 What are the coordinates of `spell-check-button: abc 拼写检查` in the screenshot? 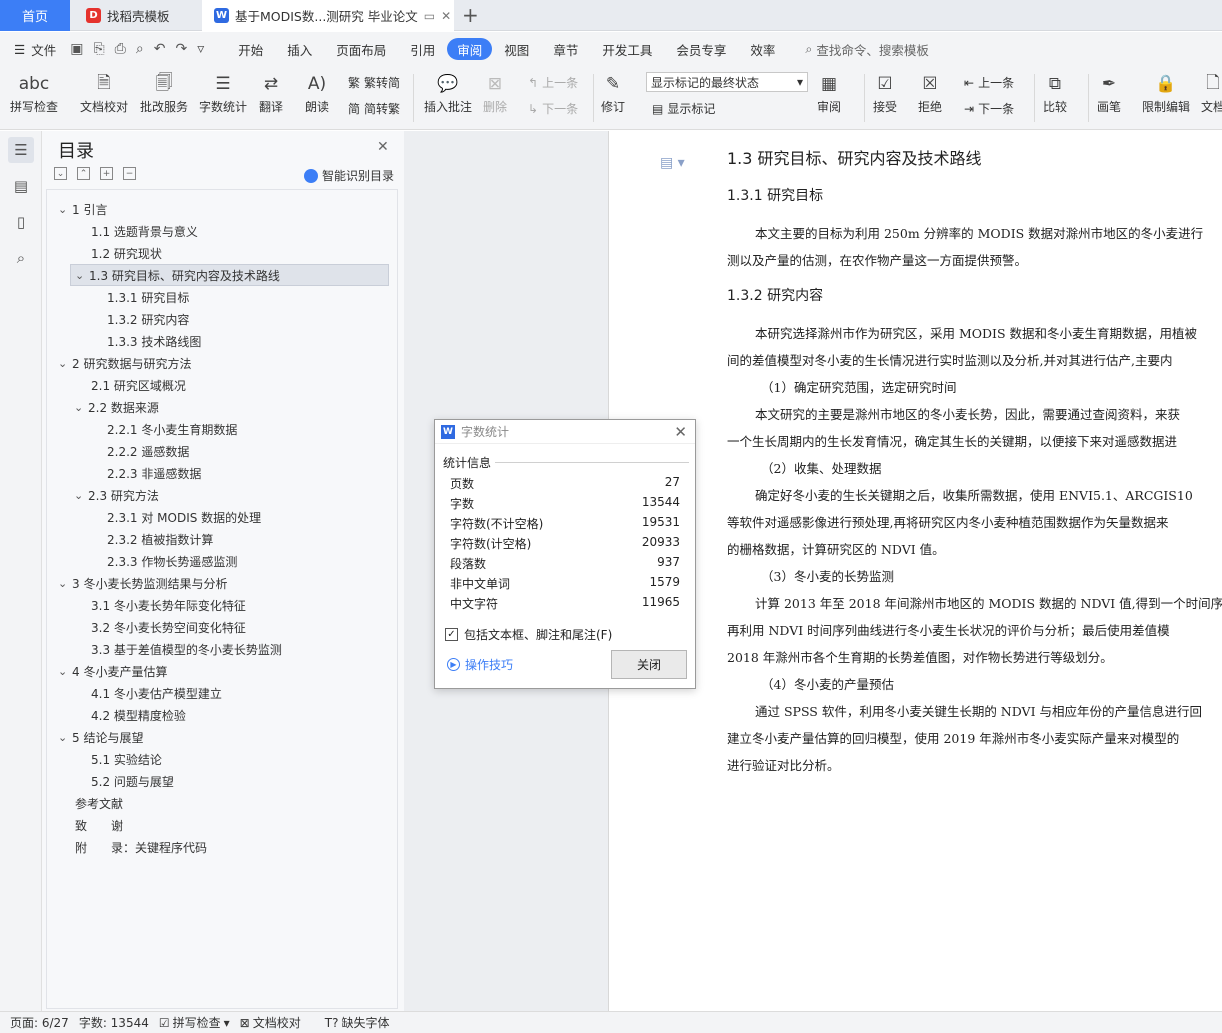 It's located at (34, 92).